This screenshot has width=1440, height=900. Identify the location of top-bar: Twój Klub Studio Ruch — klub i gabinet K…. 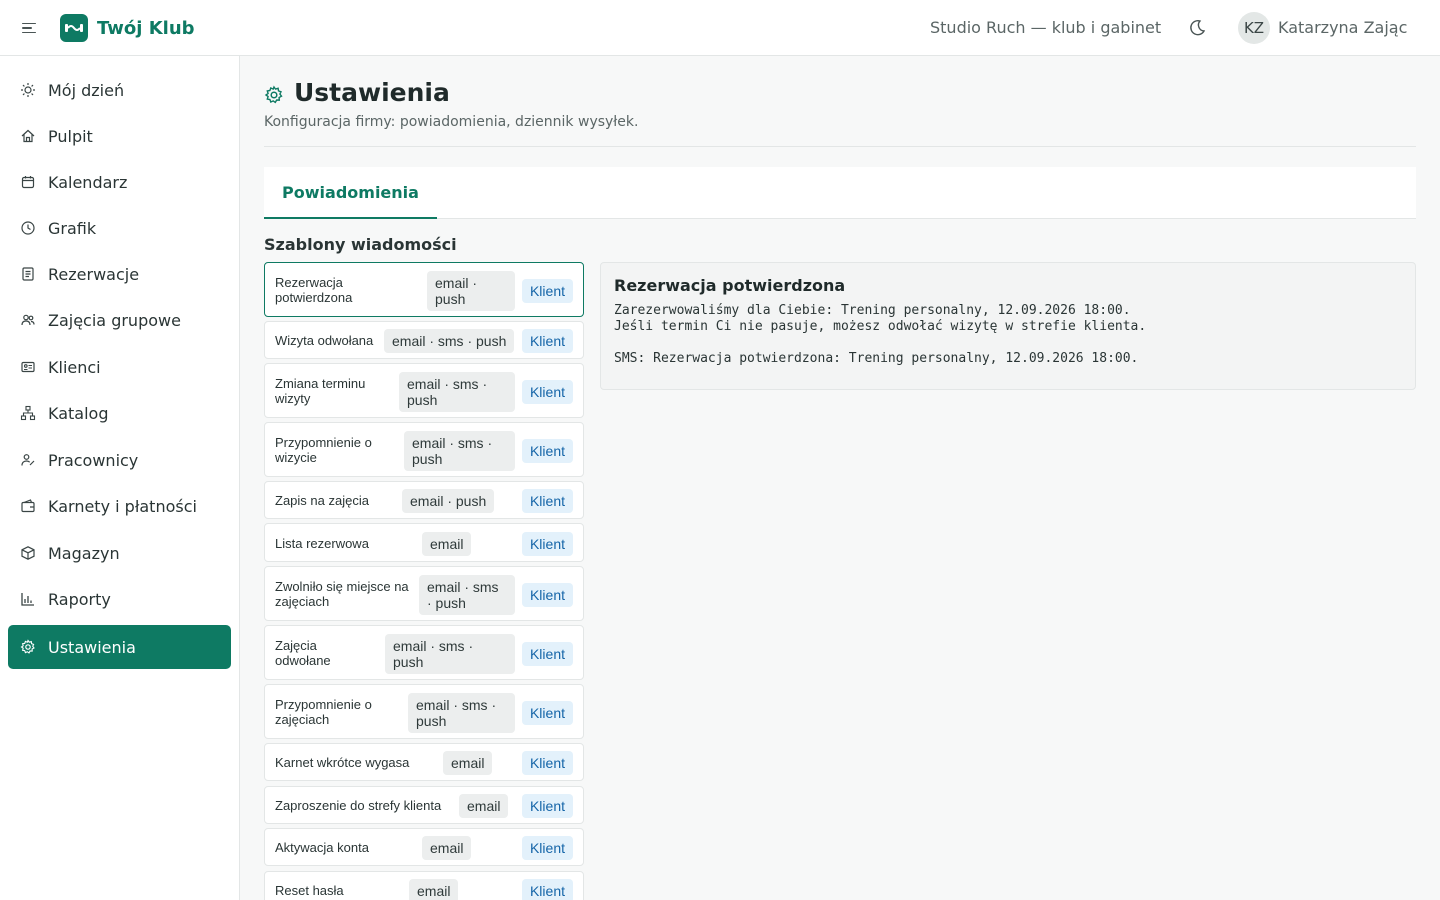
(720, 28).